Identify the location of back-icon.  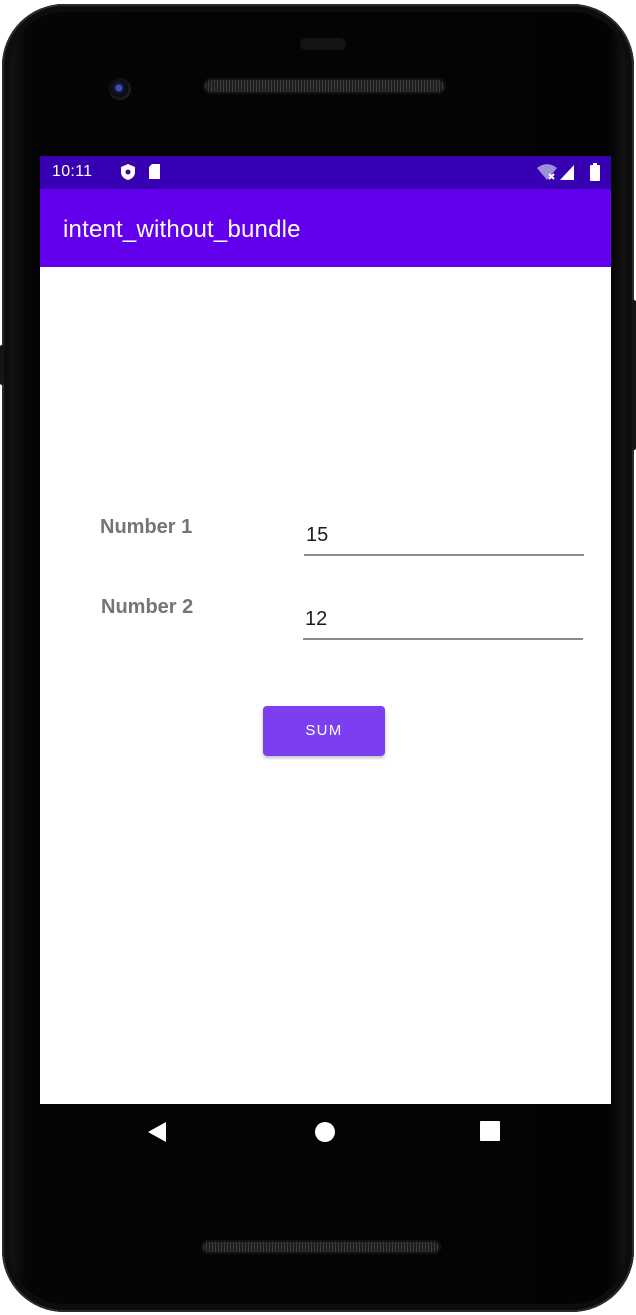
(157, 1134).